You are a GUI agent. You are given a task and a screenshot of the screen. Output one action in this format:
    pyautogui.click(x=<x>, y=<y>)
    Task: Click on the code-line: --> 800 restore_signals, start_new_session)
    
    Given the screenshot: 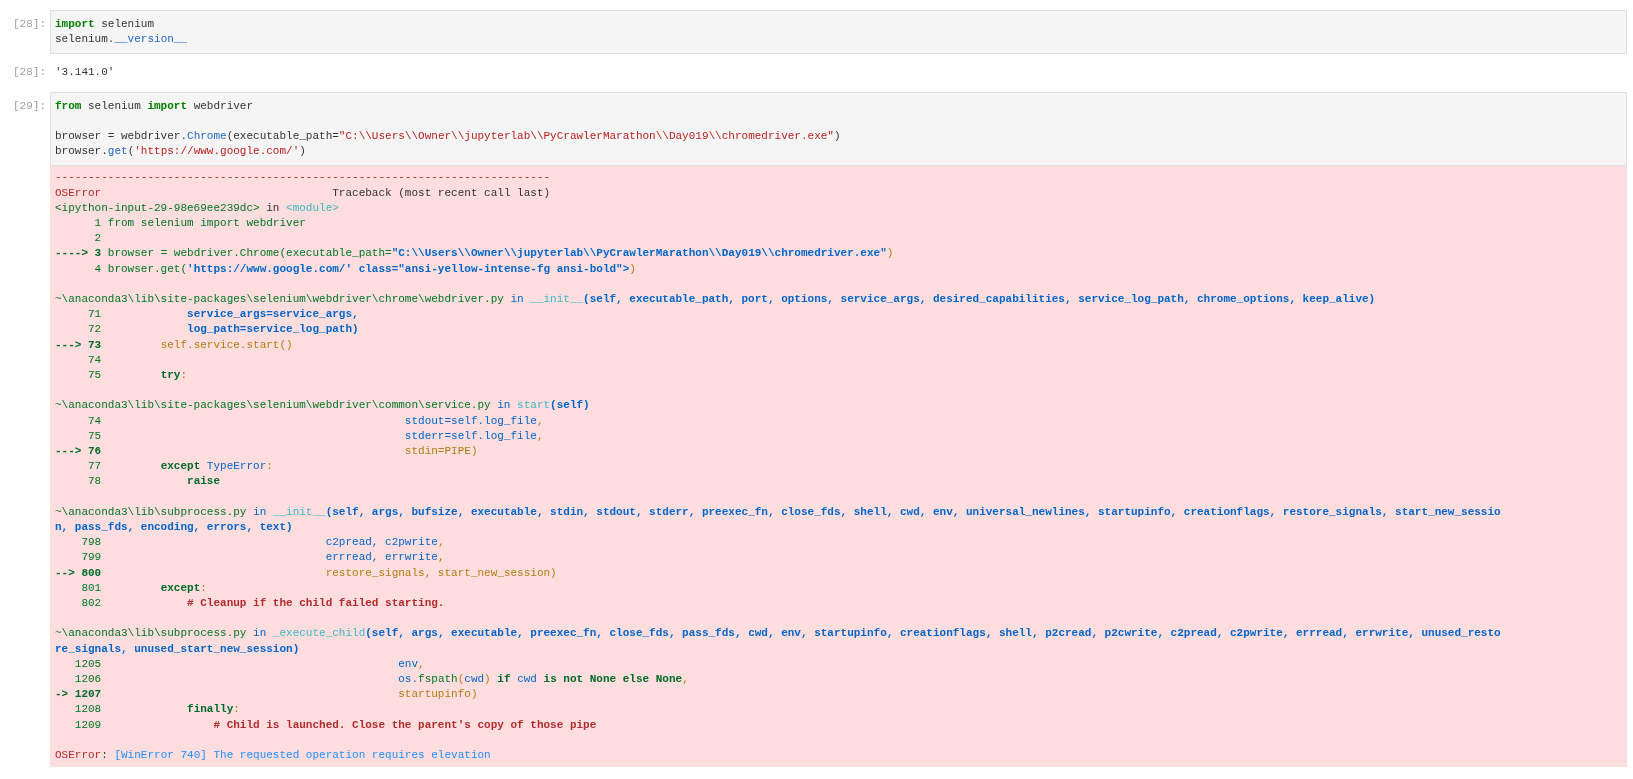 What is the action you would take?
    pyautogui.click(x=306, y=573)
    